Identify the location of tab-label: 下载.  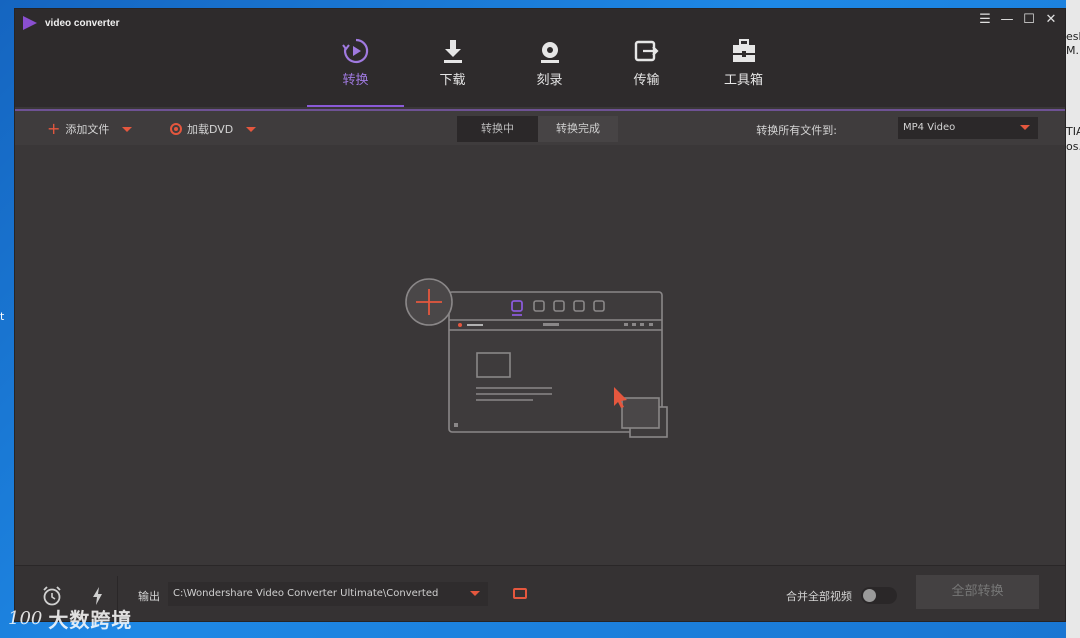
(452, 80).